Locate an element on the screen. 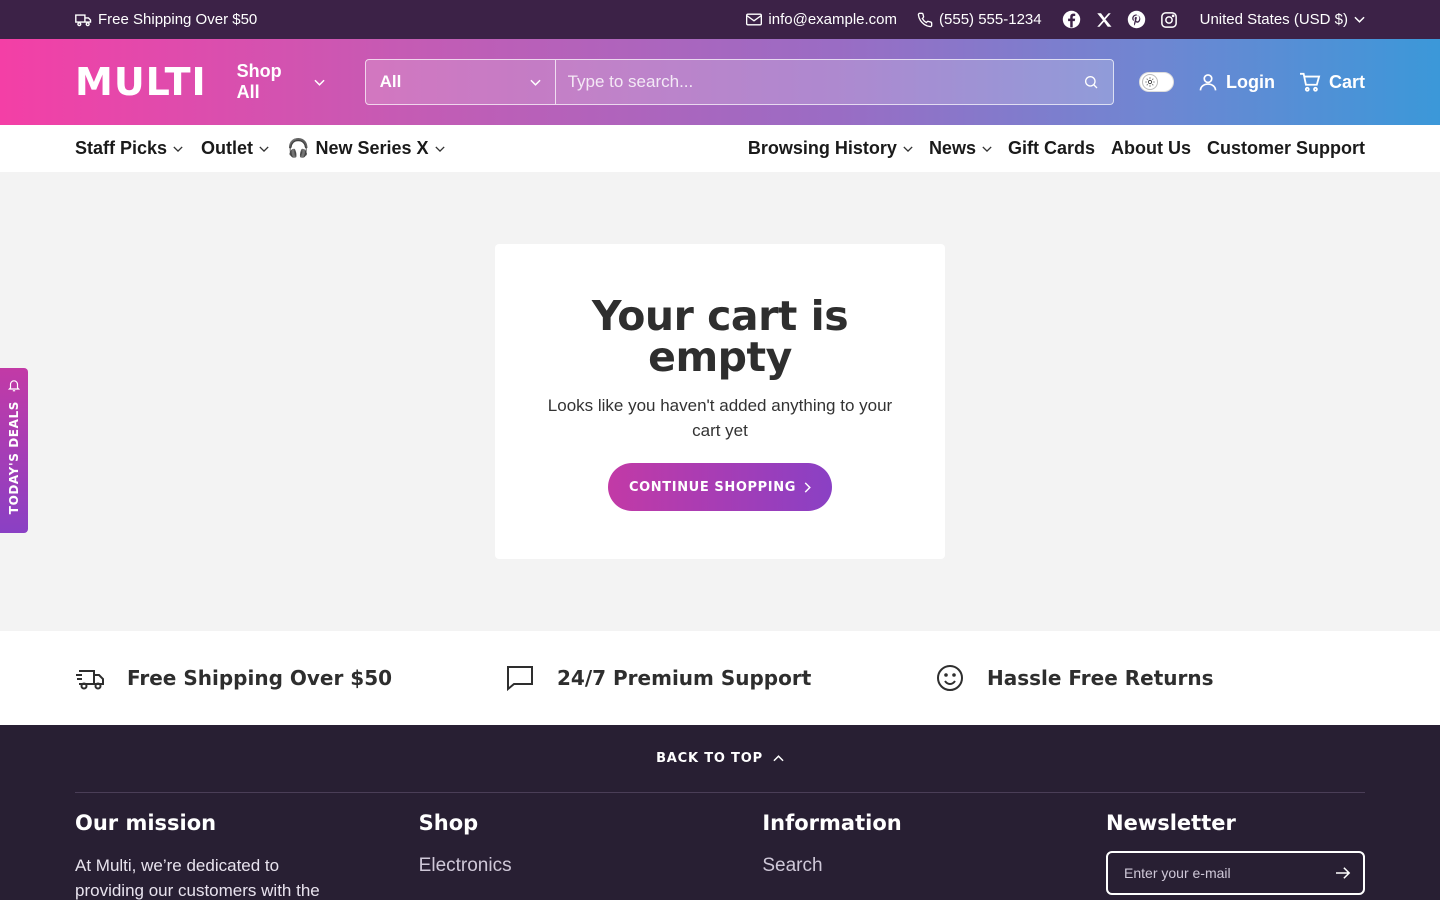 The width and height of the screenshot is (1440, 900). phone-icon is located at coordinates (925, 20).